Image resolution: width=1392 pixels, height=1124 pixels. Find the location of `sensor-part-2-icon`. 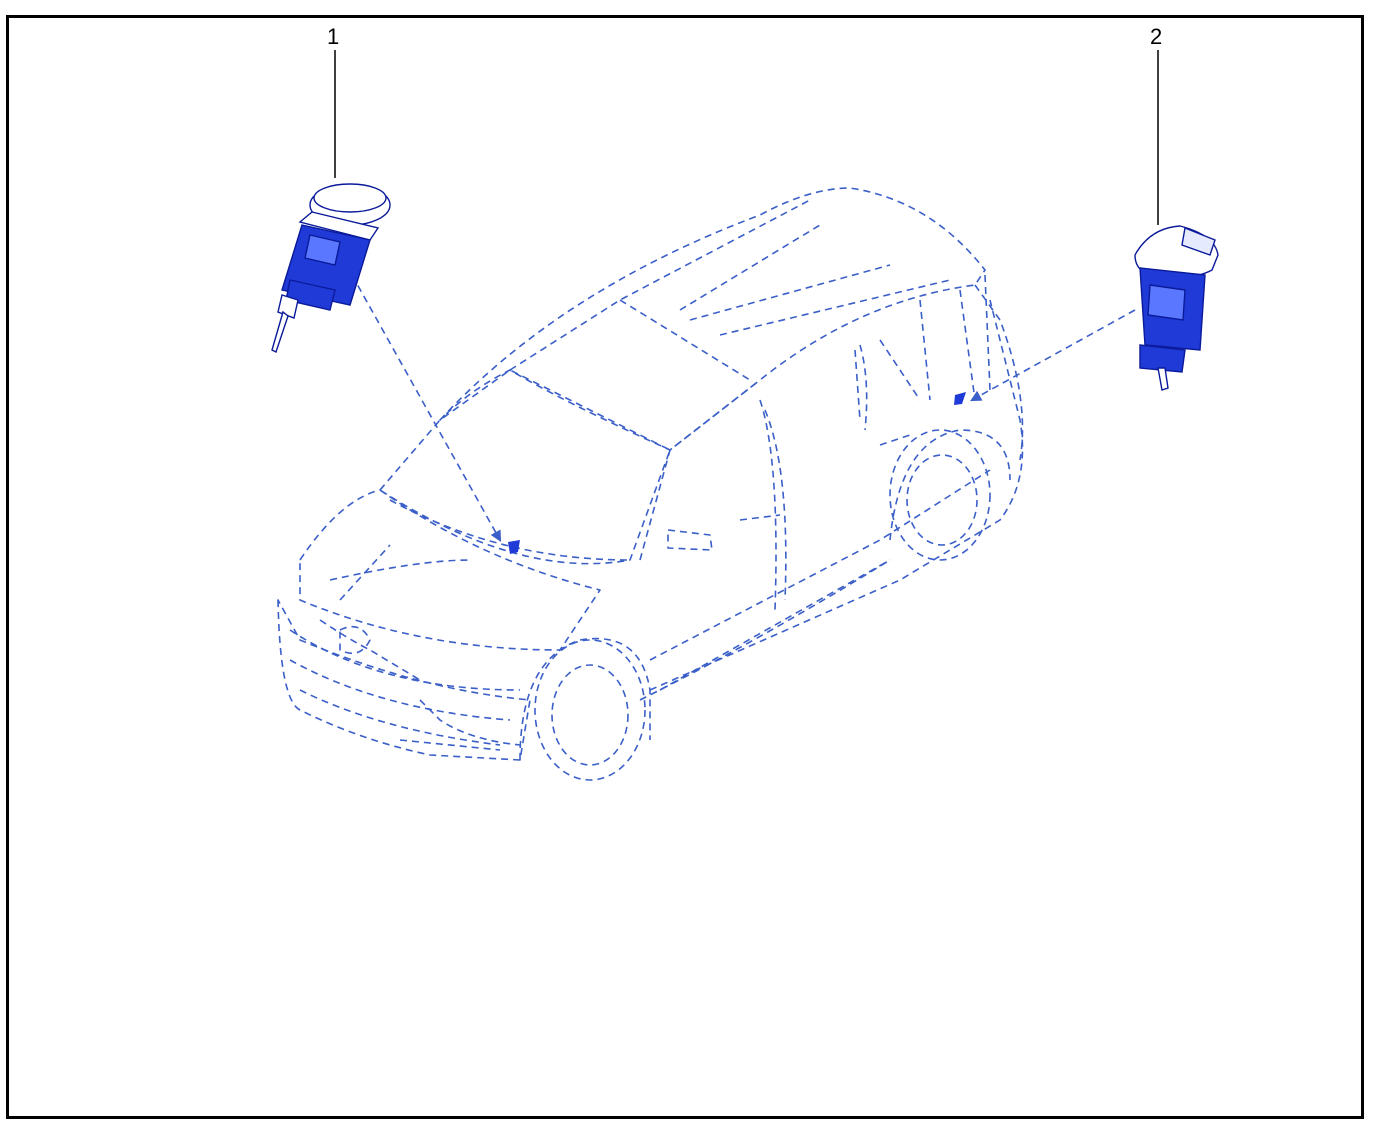

sensor-part-2-icon is located at coordinates (1176, 308).